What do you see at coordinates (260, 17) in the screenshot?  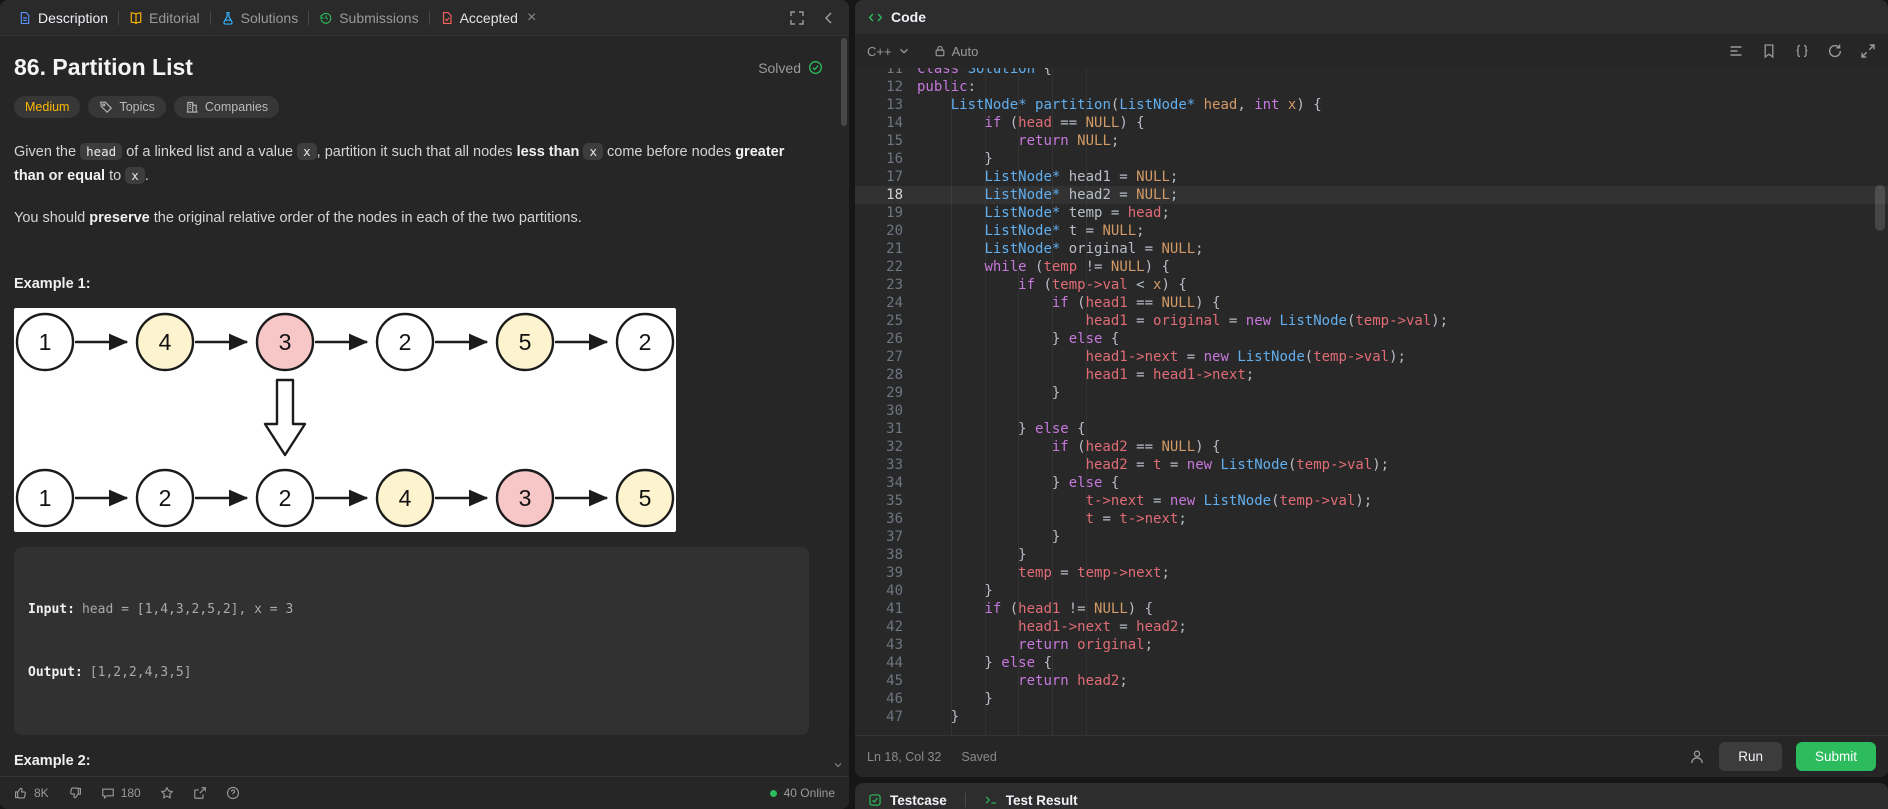 I see `tab-solutions: Solutions` at bounding box center [260, 17].